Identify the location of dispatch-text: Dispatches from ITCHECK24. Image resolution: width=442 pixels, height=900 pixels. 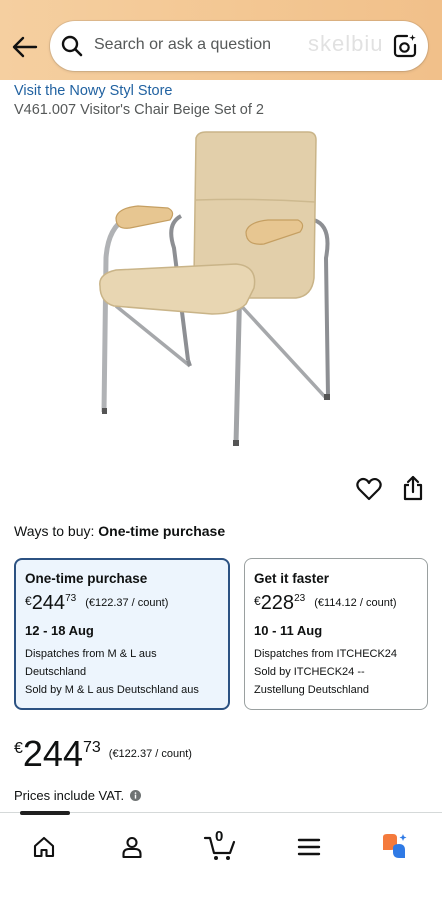
(326, 654).